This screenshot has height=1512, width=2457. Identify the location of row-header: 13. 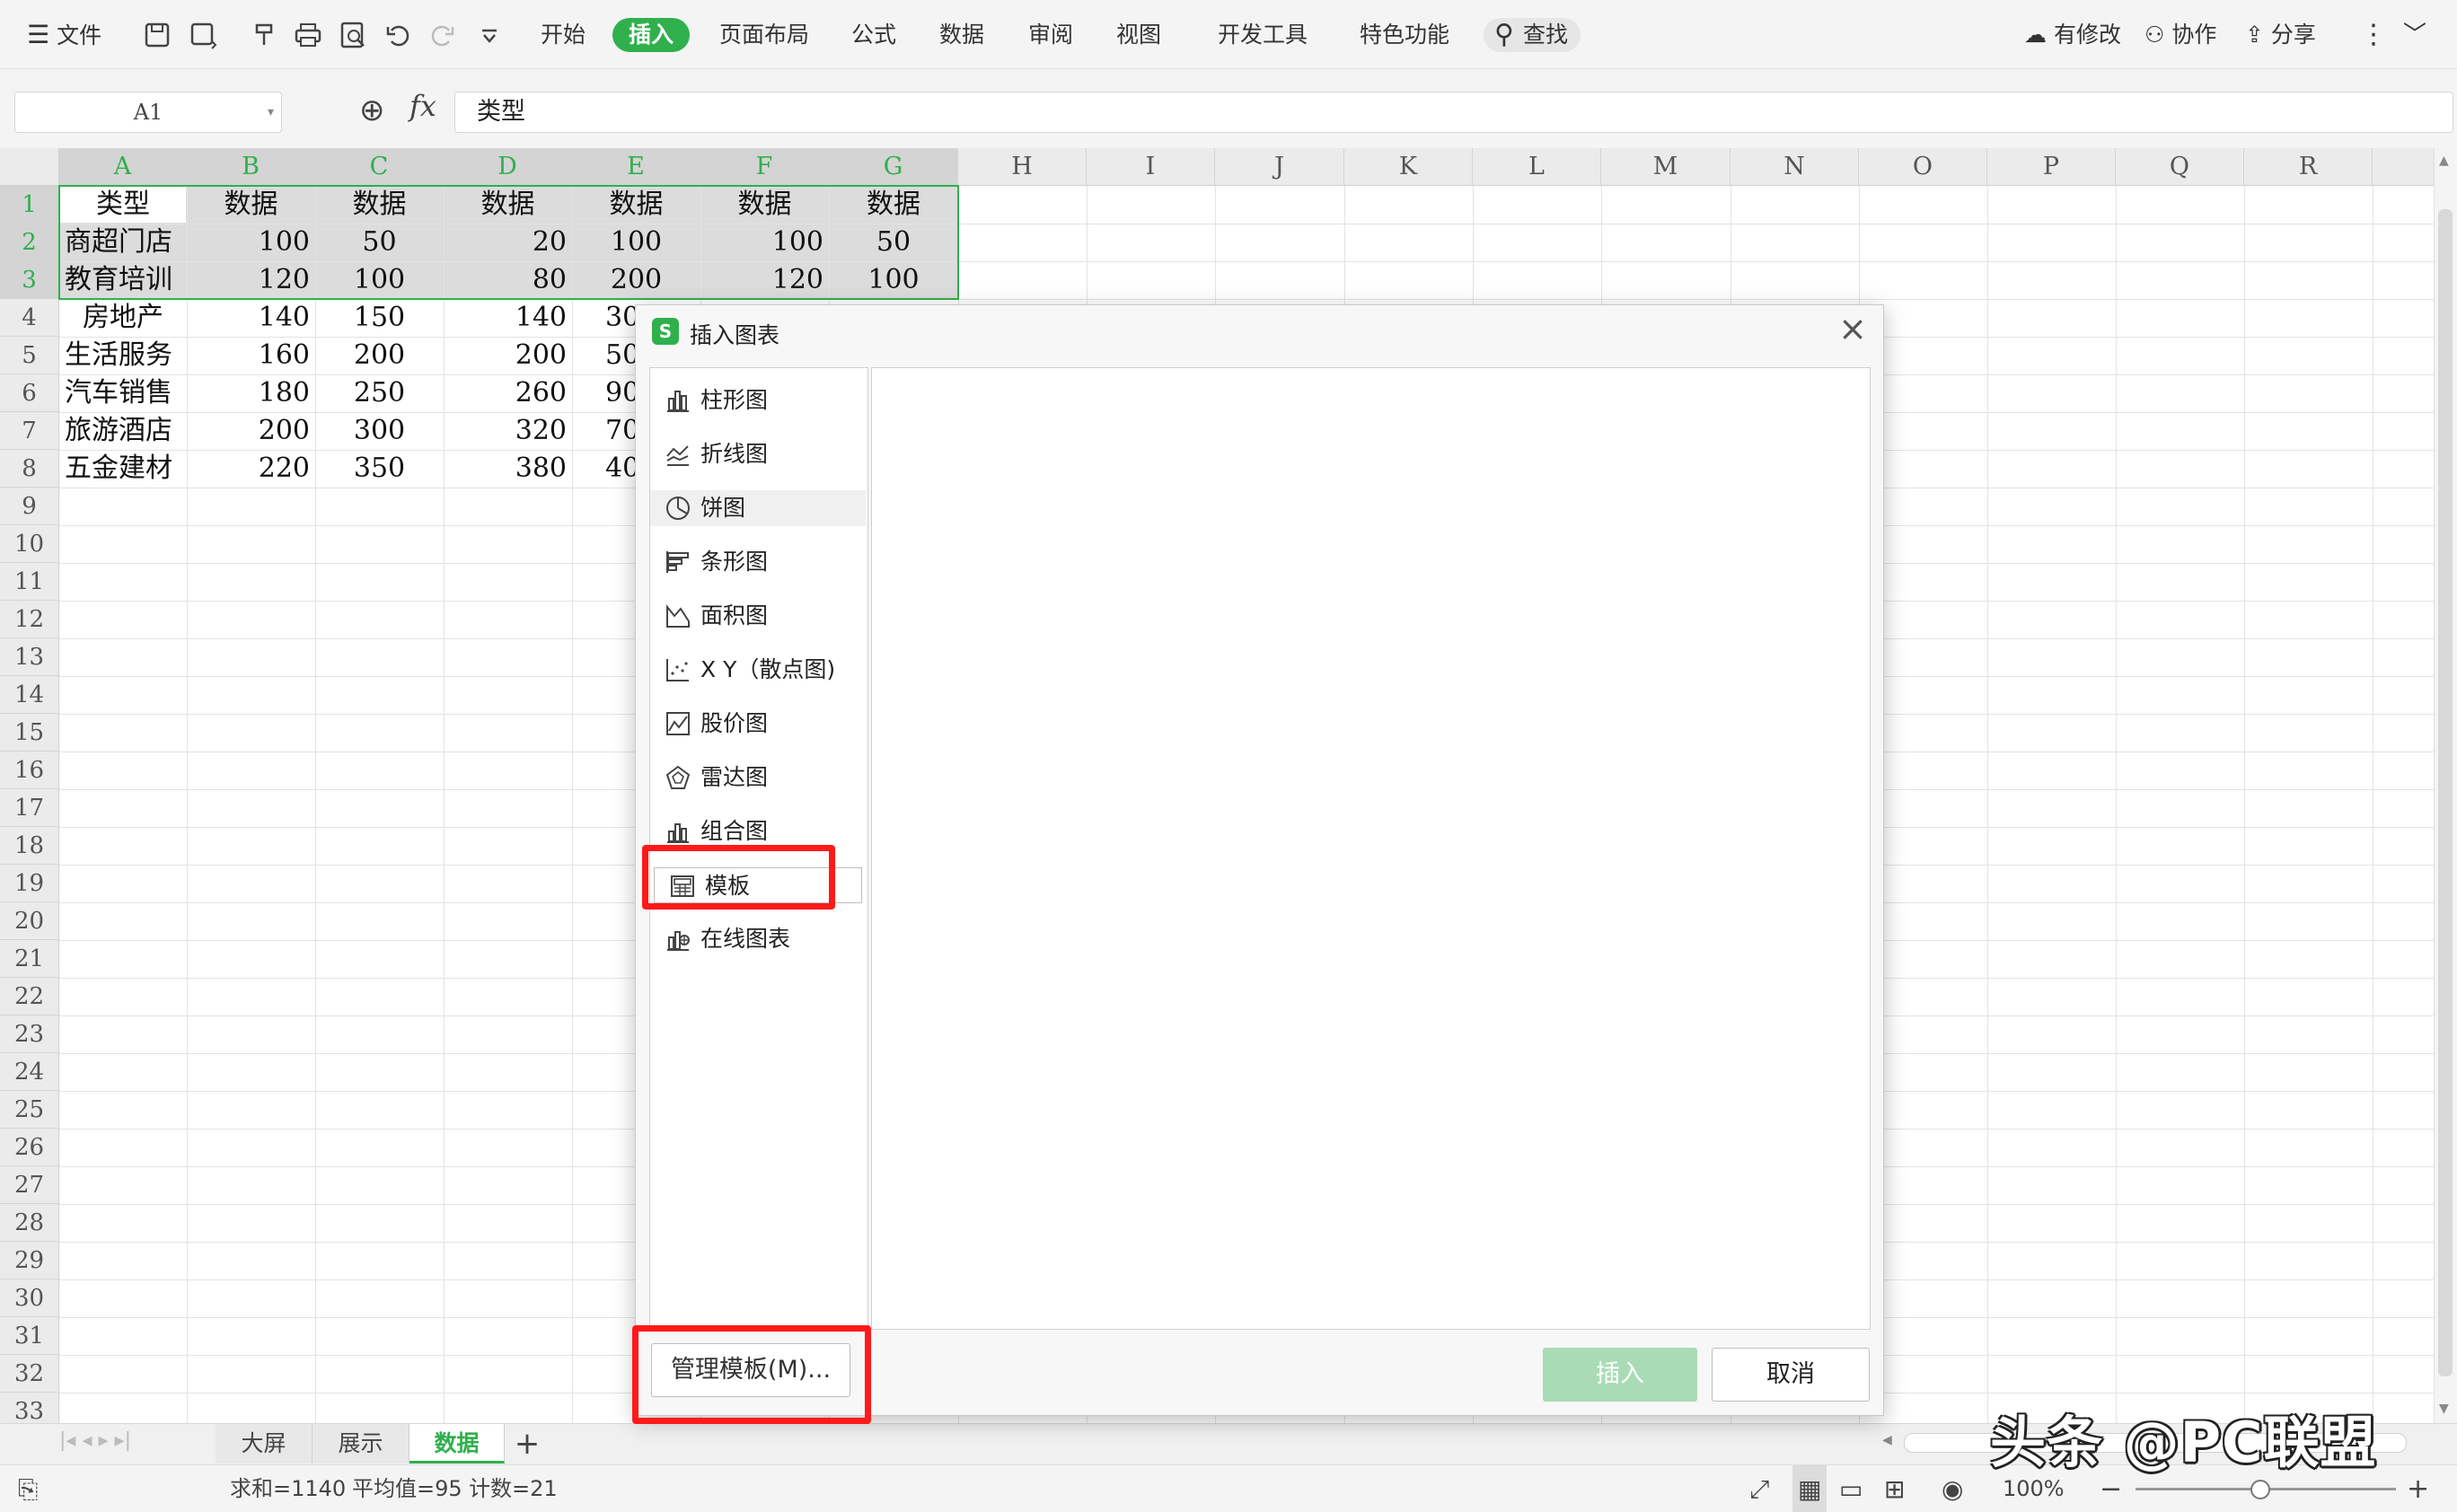
(30, 657).